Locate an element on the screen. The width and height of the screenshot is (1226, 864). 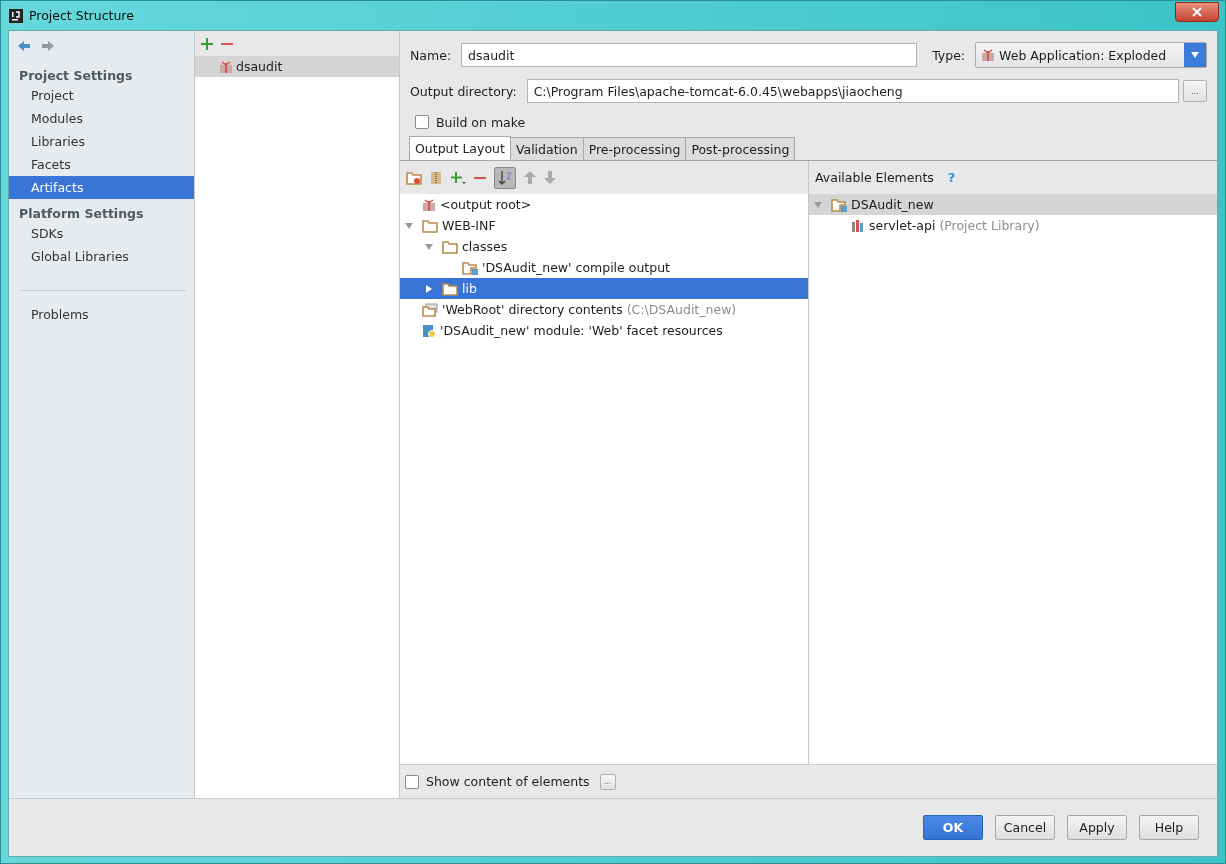
tree-row: 'DSAudit_new' compile output is located at coordinates (604, 267).